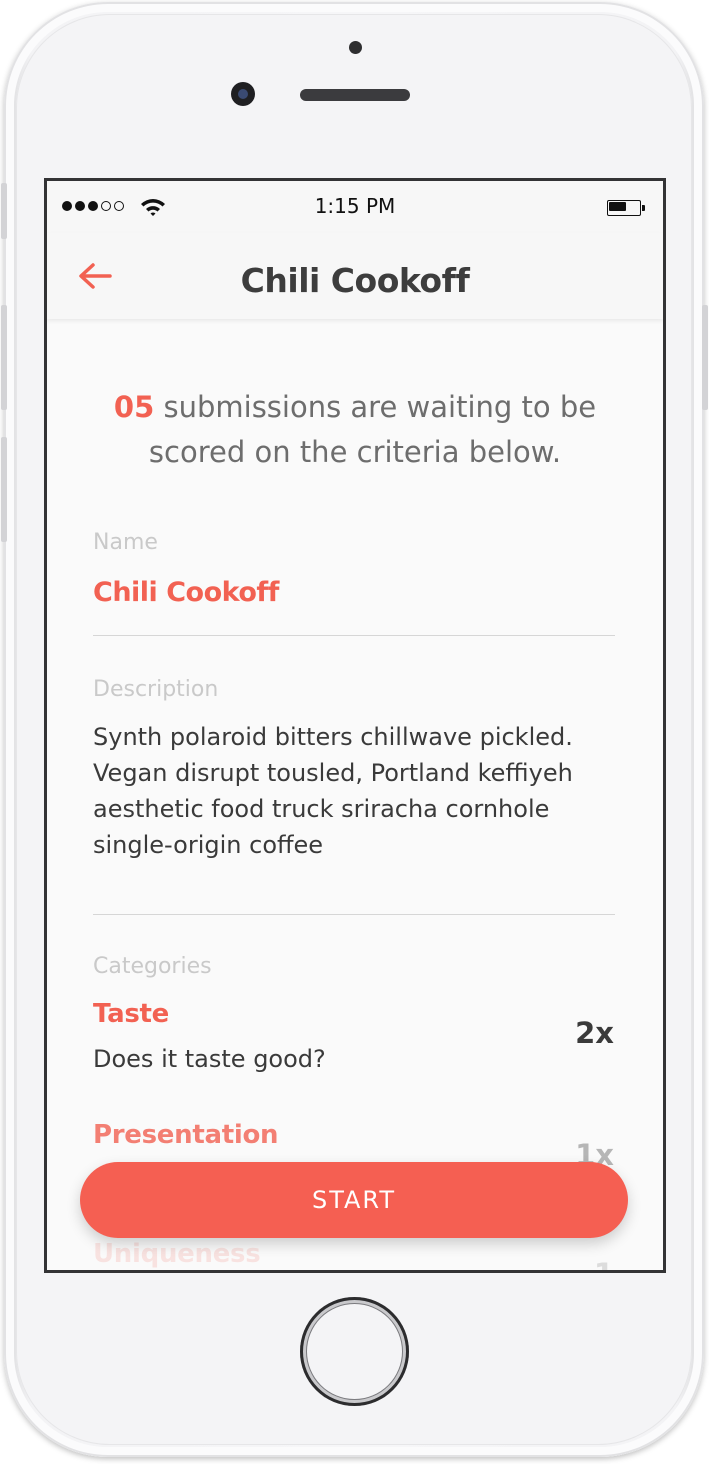  Describe the element at coordinates (594, 1033) in the screenshot. I see `category-weight: 2x` at that location.